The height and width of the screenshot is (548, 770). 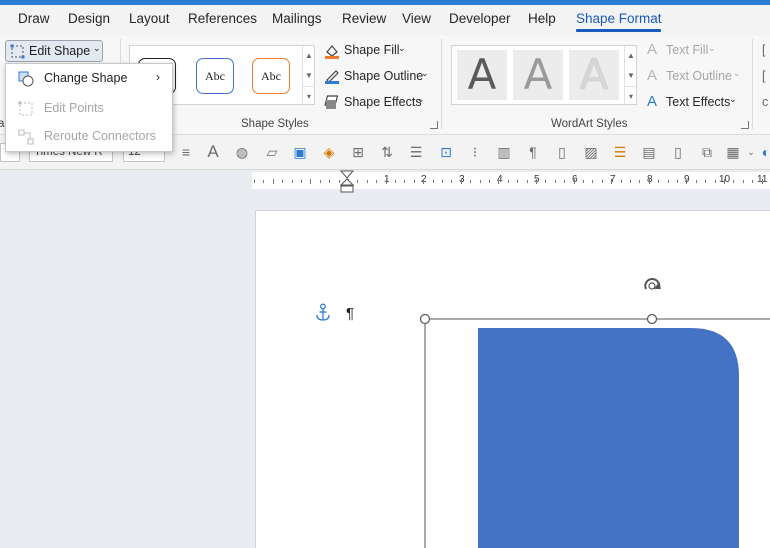 What do you see at coordinates (26, 137) in the screenshot?
I see `reroute-connectors-icon` at bounding box center [26, 137].